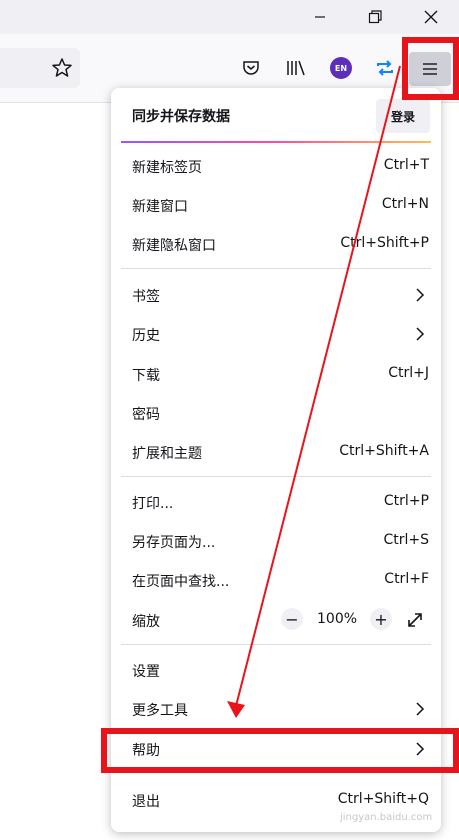  I want to click on watermark: jingyan.baidu.com, so click(386, 817).